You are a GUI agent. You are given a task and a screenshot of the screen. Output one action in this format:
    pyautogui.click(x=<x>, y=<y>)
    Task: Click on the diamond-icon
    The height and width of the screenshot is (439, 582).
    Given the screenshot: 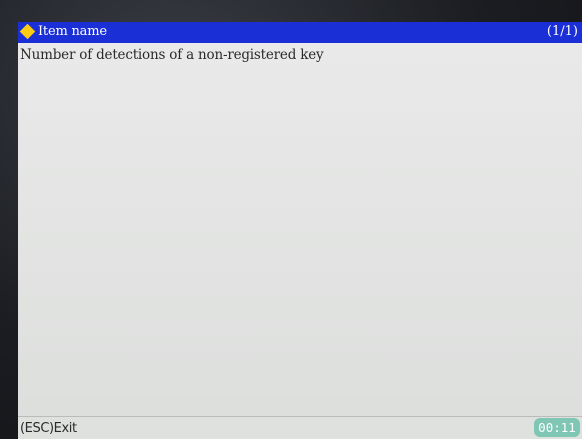 What is the action you would take?
    pyautogui.click(x=27, y=31)
    